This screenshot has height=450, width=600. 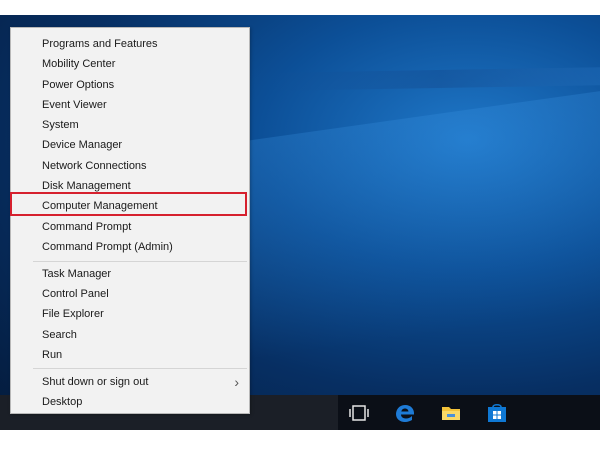 I want to click on menu-item-command-prompt: Command Prompt, so click(x=130, y=227).